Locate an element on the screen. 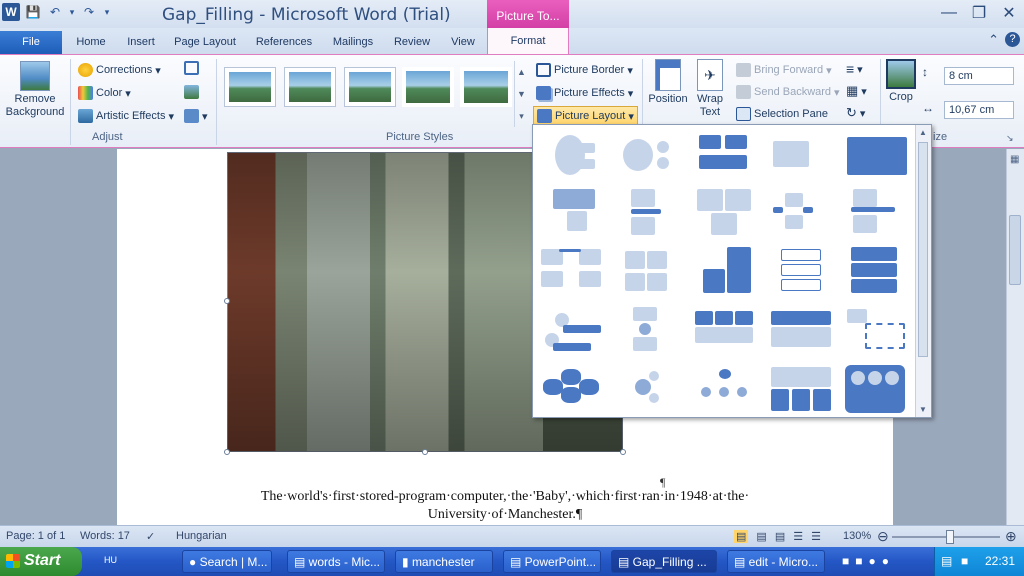 The image size is (1024, 576). send-backward-button: Send Backward ▾ is located at coordinates (788, 92).